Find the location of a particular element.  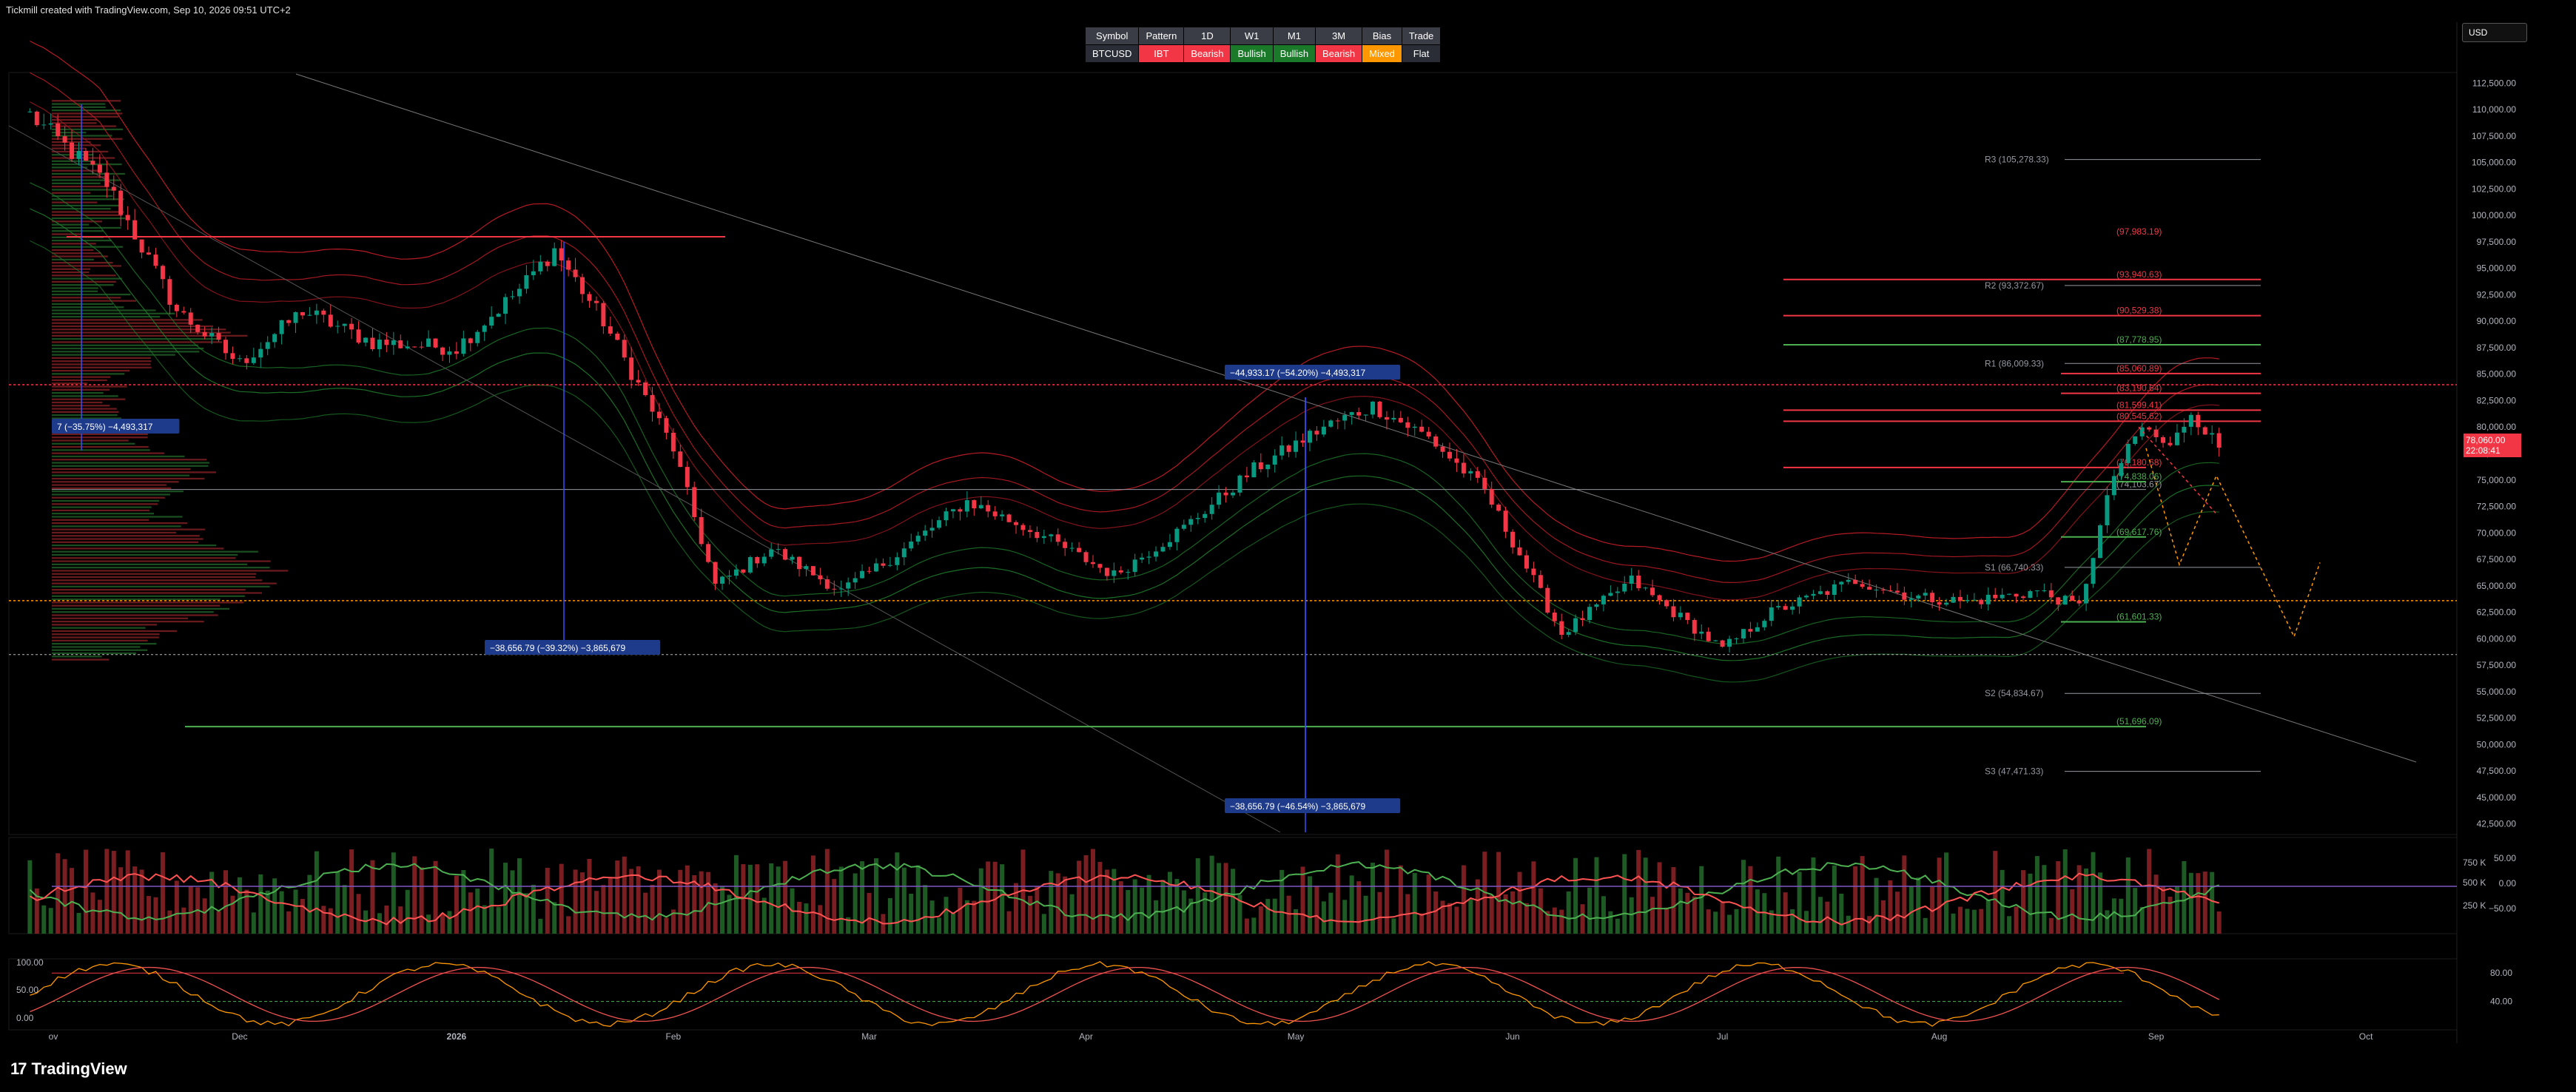

marked-level-label: (69,617.76) is located at coordinates (2139, 532).